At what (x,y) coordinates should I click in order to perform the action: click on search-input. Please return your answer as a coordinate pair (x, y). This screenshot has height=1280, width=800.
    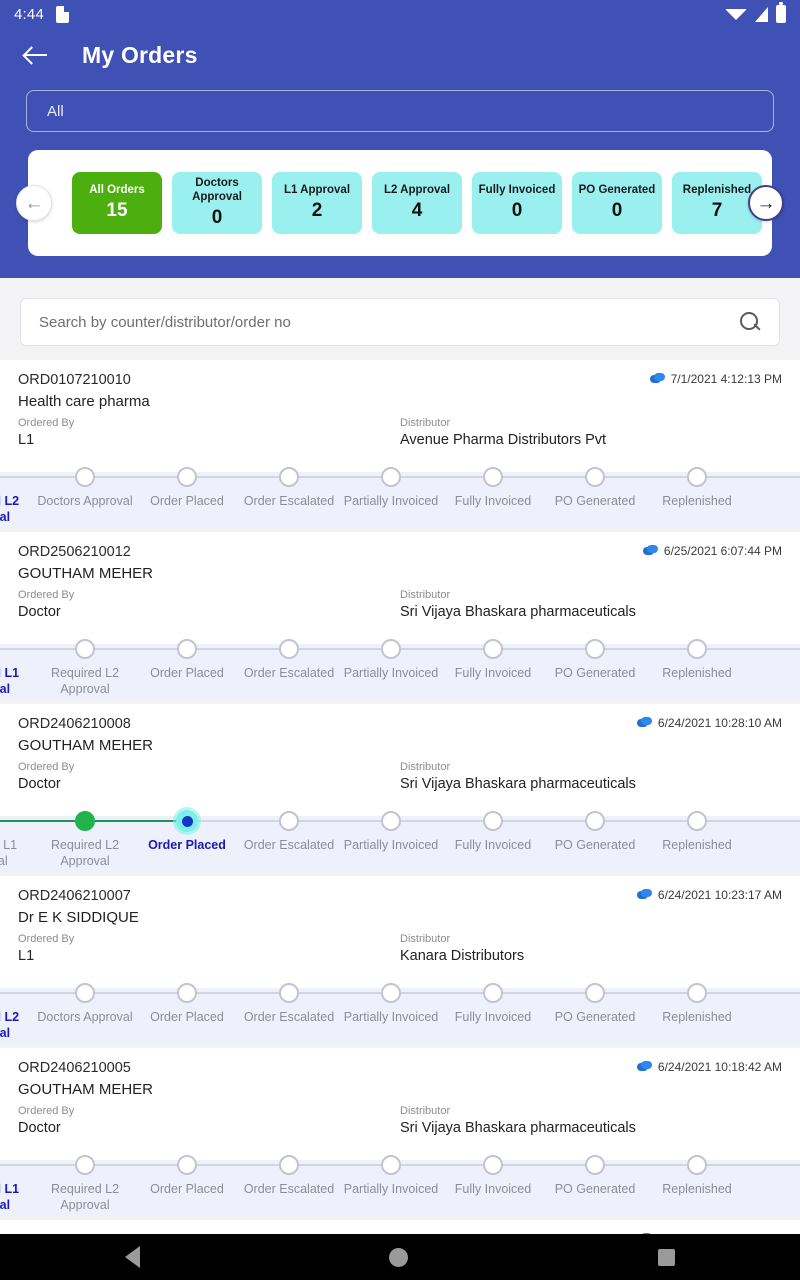
    Looking at the image, I should click on (389, 322).